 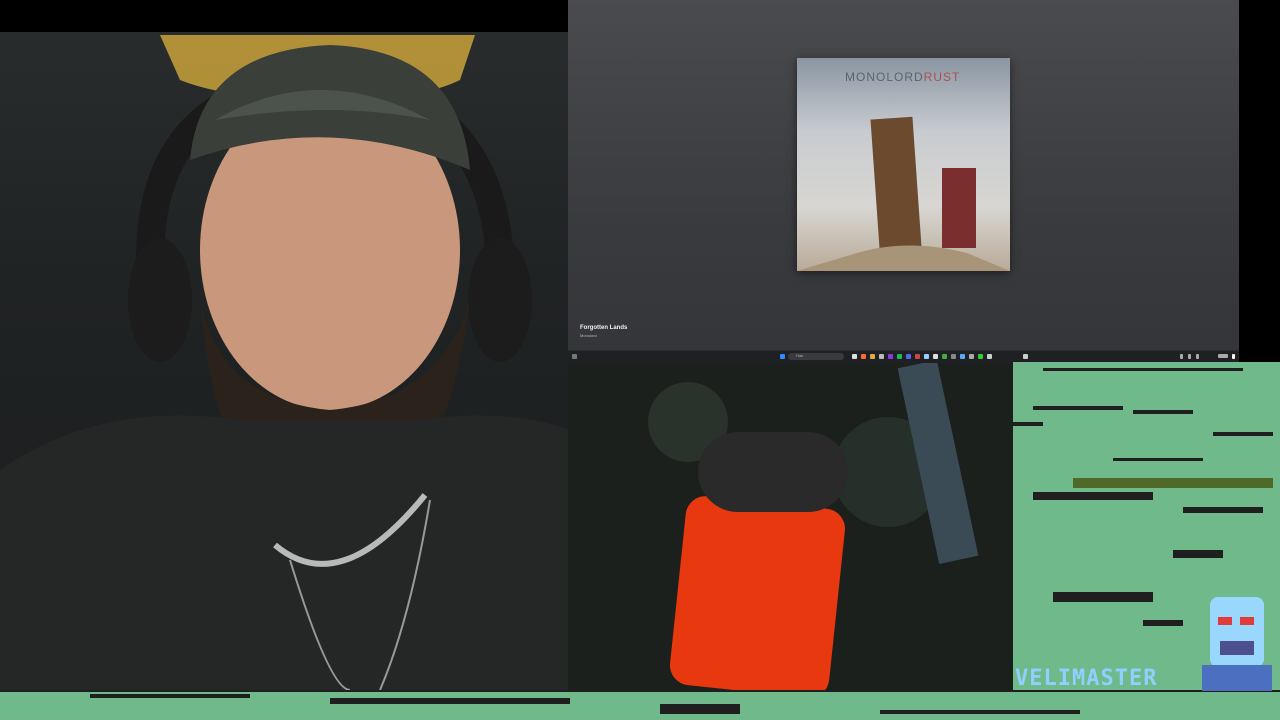 I want to click on browser-icon, so click(x=863, y=356).